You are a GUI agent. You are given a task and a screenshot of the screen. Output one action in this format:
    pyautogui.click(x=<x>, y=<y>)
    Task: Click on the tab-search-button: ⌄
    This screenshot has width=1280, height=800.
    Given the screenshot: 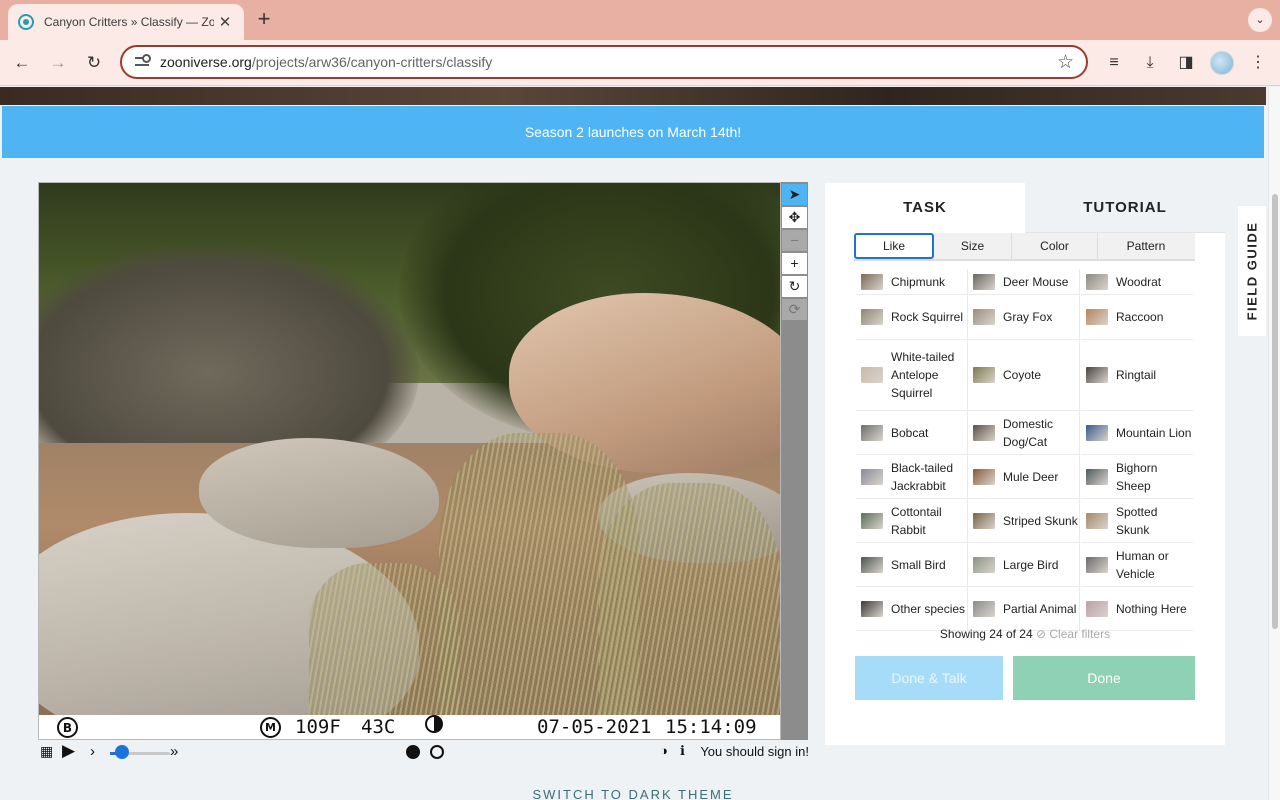 What is the action you would take?
    pyautogui.click(x=1260, y=20)
    